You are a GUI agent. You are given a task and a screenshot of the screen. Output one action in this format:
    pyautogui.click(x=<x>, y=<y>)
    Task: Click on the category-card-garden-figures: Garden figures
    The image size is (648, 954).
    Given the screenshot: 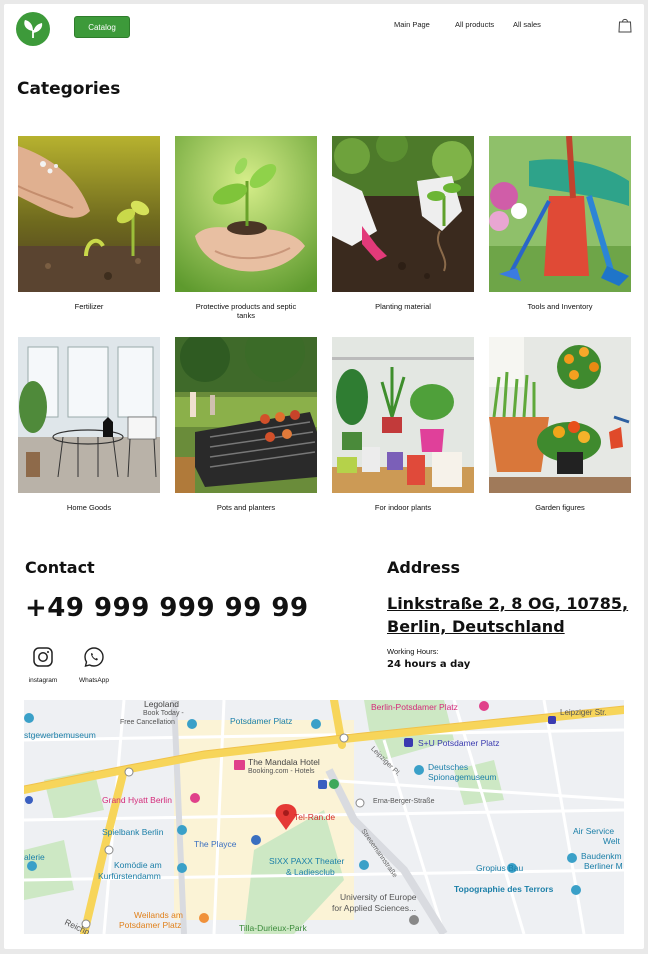 What is the action you would take?
    pyautogui.click(x=560, y=424)
    